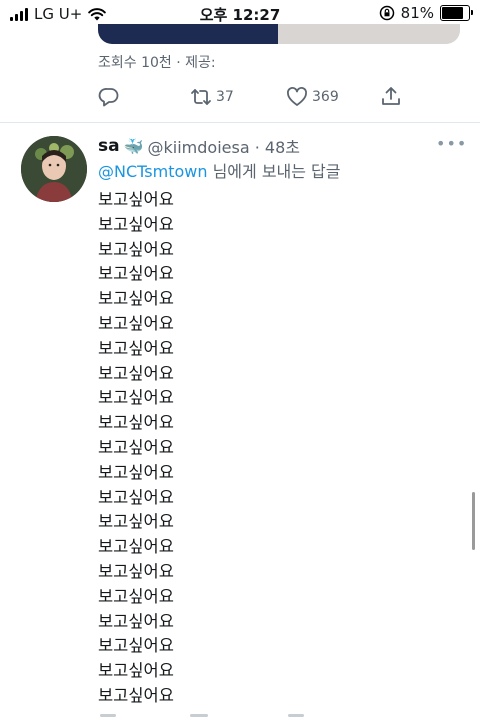  Describe the element at coordinates (473, 521) in the screenshot. I see `scrollbar` at that location.